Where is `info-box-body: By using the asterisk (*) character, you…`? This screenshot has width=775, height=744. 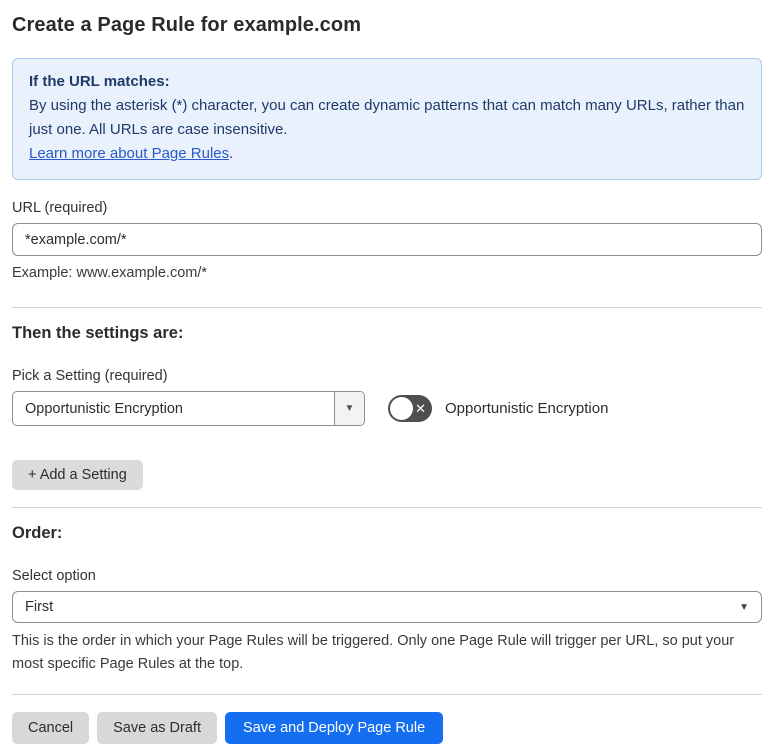 info-box-body: By using the asterisk (*) character, you… is located at coordinates (387, 117).